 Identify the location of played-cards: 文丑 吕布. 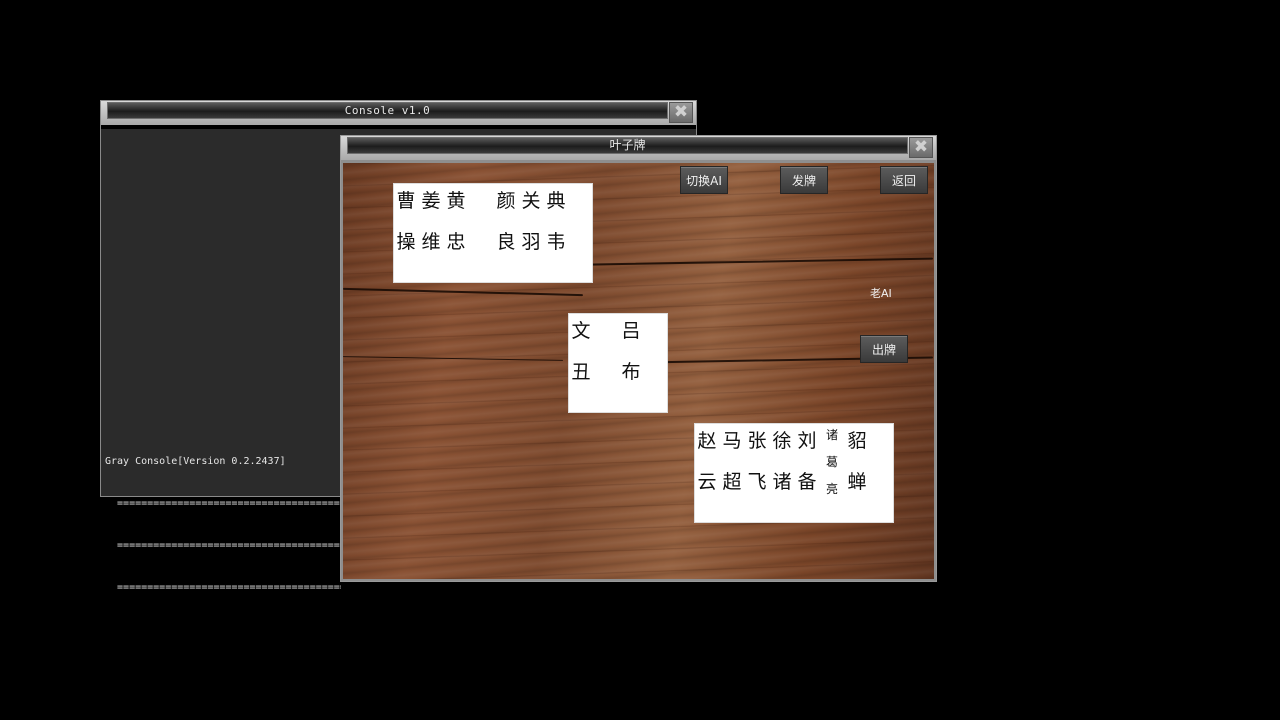
(618, 363).